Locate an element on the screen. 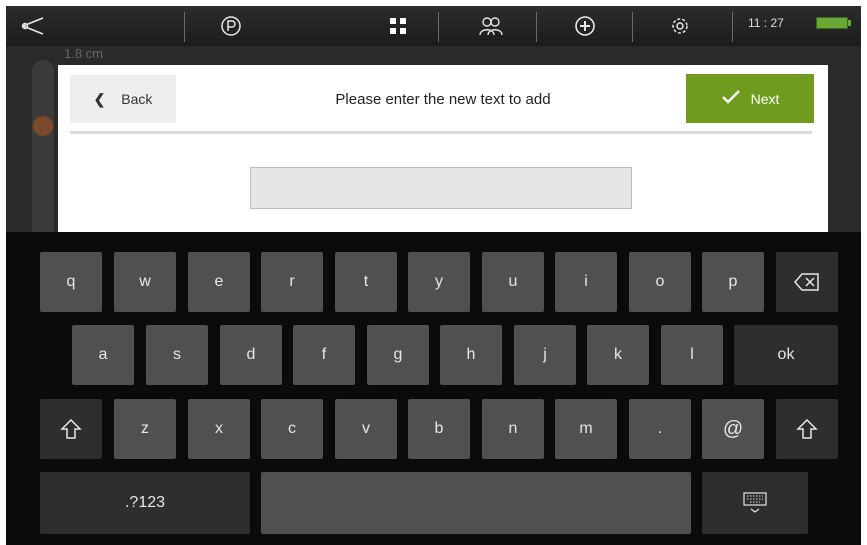 The width and height of the screenshot is (867, 545). keyboard-hide-icon is located at coordinates (755, 502).